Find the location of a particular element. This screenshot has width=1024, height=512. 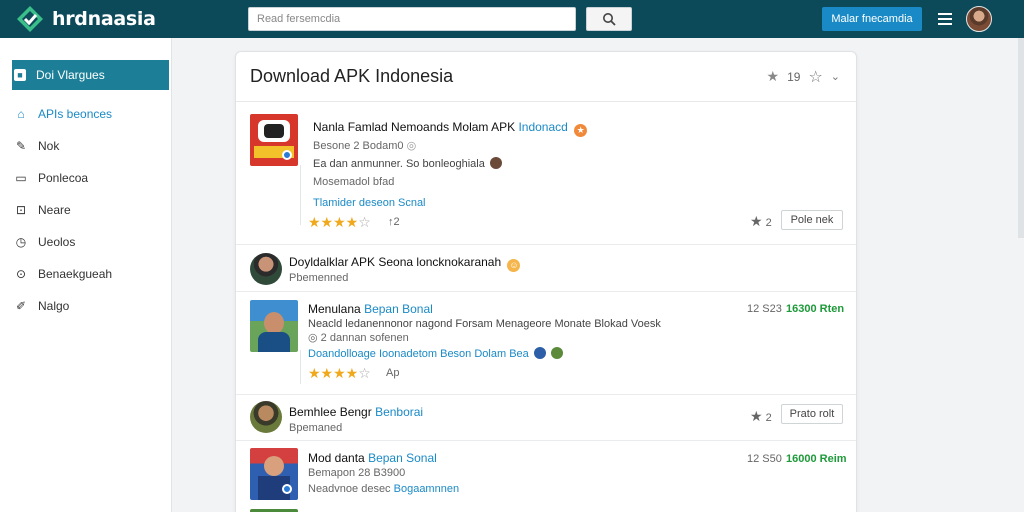

home-icon: ⌂ is located at coordinates (21, 114).